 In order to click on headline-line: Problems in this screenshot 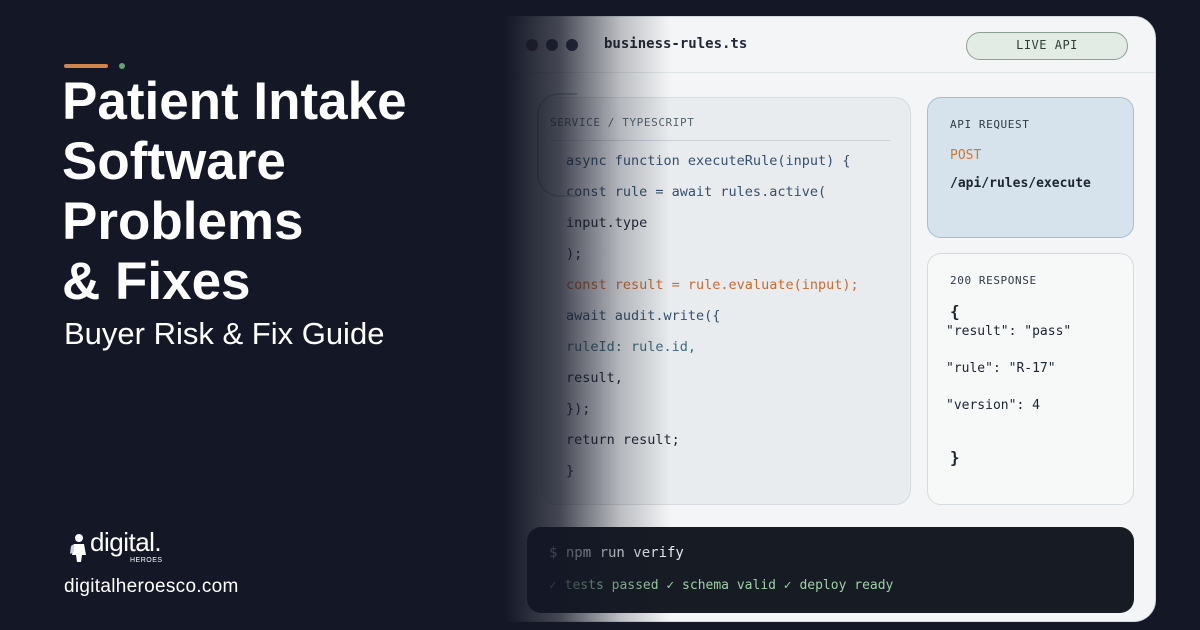, I will do `click(183, 221)`.